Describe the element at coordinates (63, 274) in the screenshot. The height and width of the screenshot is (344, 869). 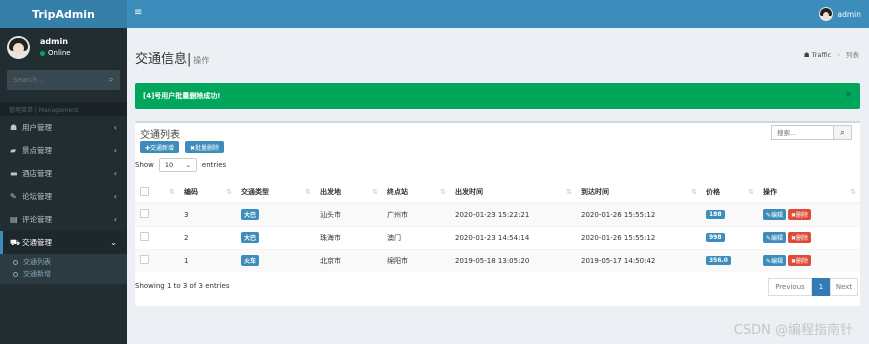
I see `submenu-traffic-add: 交通新增` at that location.